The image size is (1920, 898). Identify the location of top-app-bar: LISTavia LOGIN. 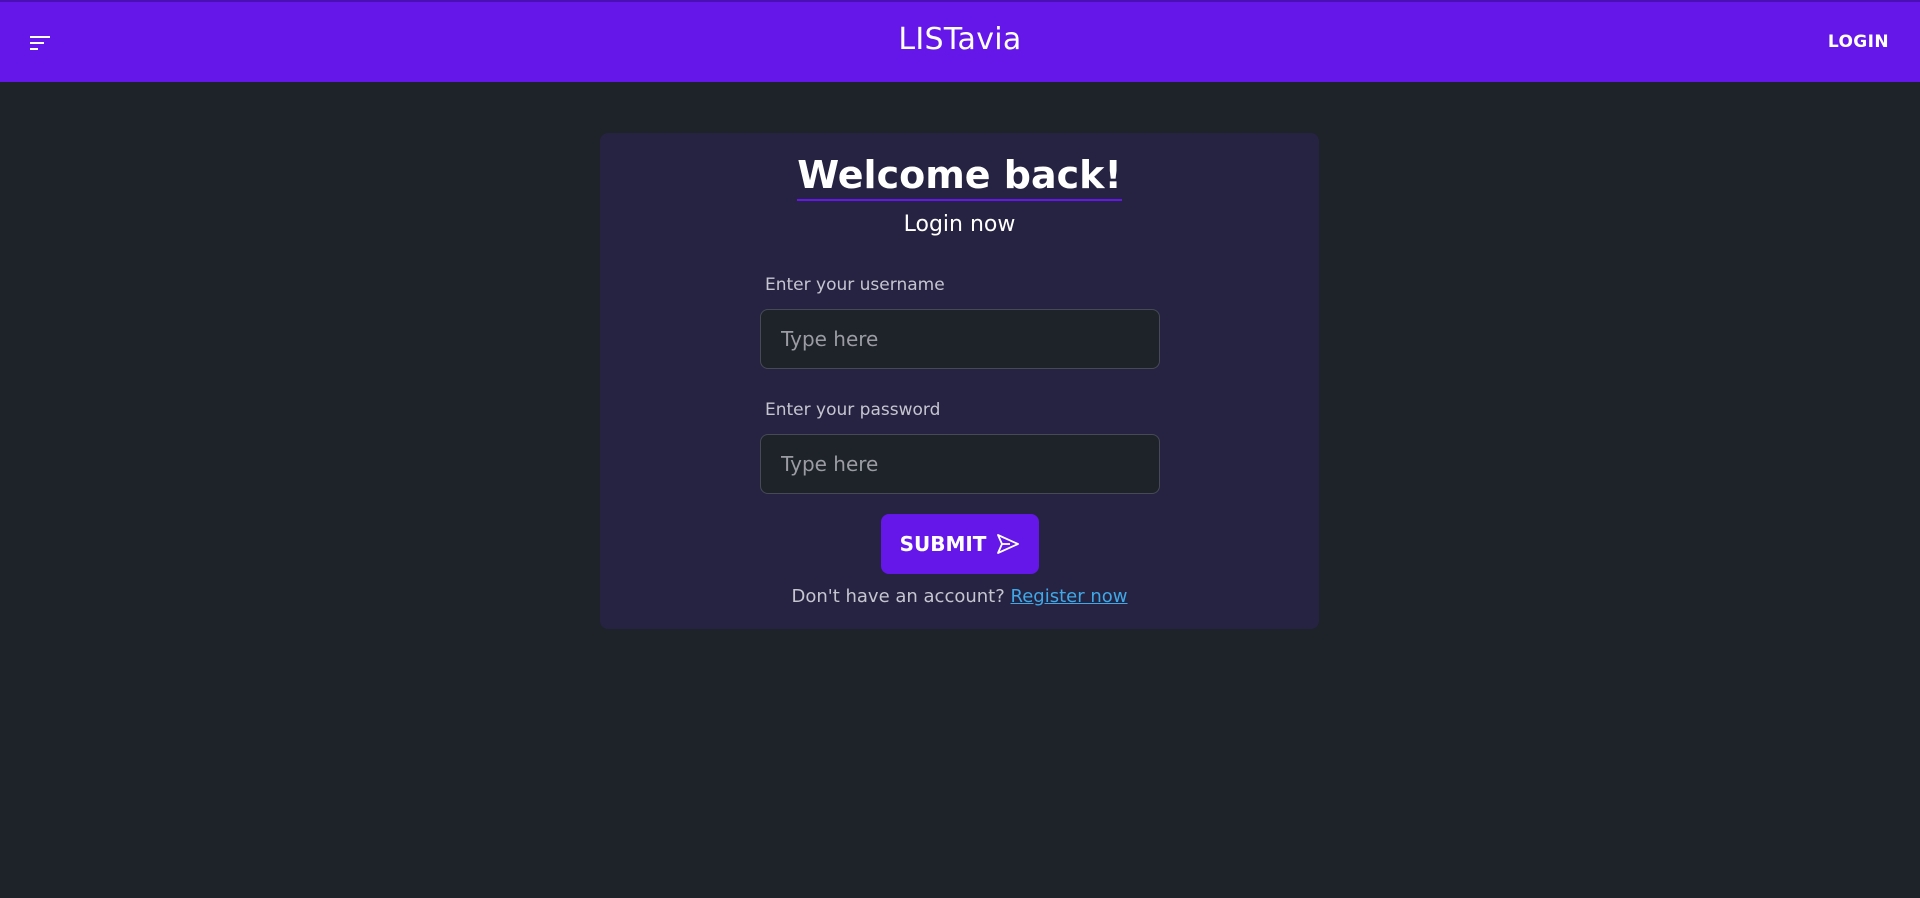
(960, 41).